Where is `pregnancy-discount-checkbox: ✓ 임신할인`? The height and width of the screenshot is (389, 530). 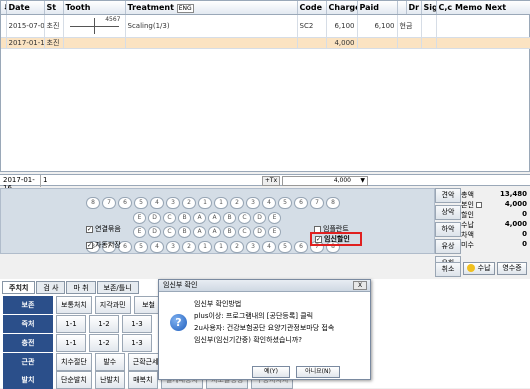 pregnancy-discount-checkbox: ✓ 임신할인 is located at coordinates (336, 239).